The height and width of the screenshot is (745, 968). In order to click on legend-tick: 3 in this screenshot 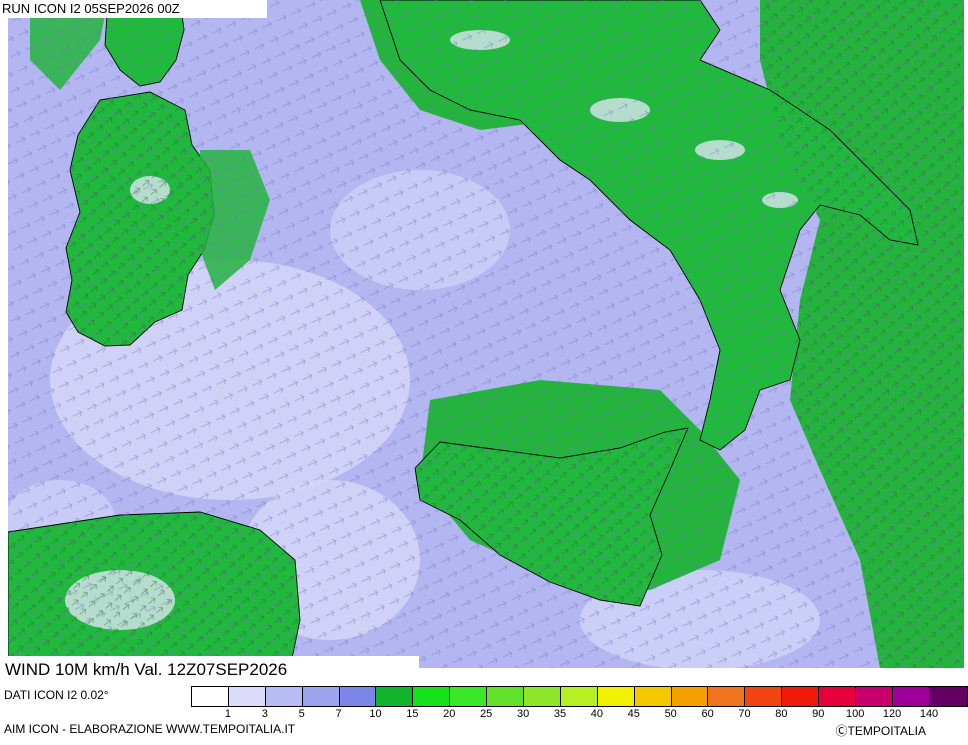, I will do `click(264, 714)`.